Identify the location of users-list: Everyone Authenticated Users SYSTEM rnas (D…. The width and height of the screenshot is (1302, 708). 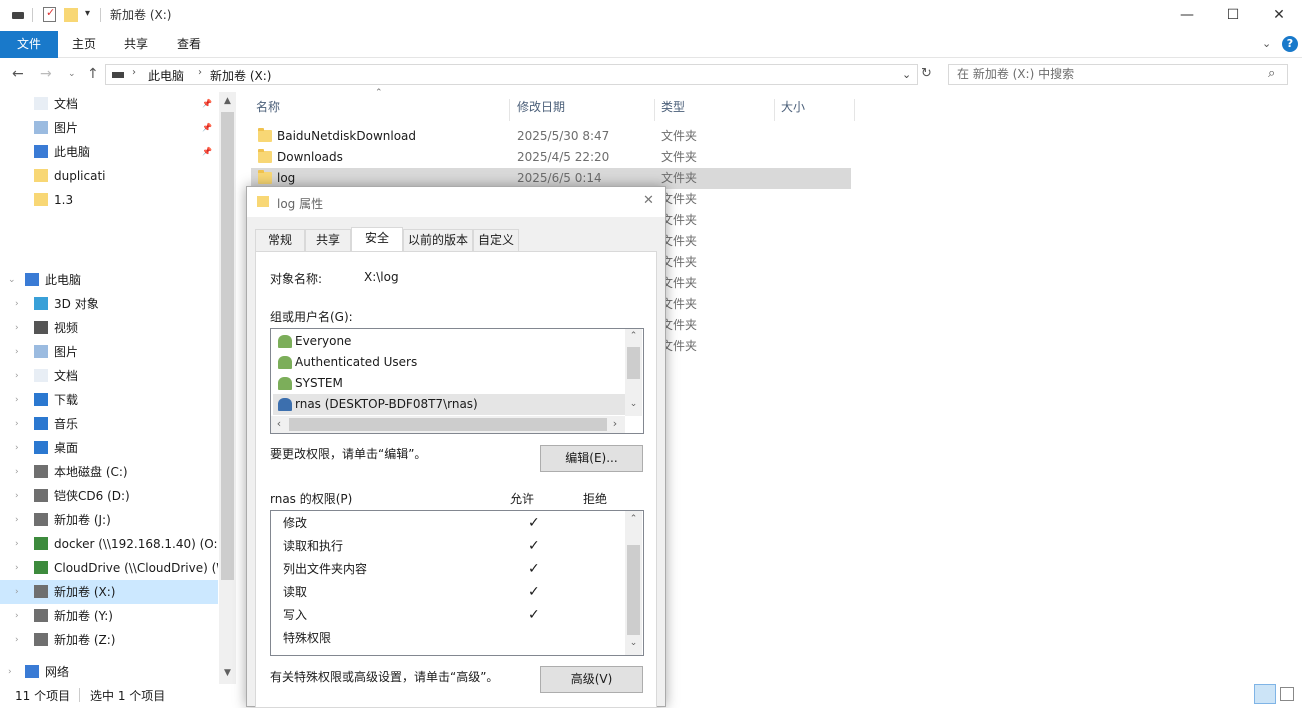
(457, 381).